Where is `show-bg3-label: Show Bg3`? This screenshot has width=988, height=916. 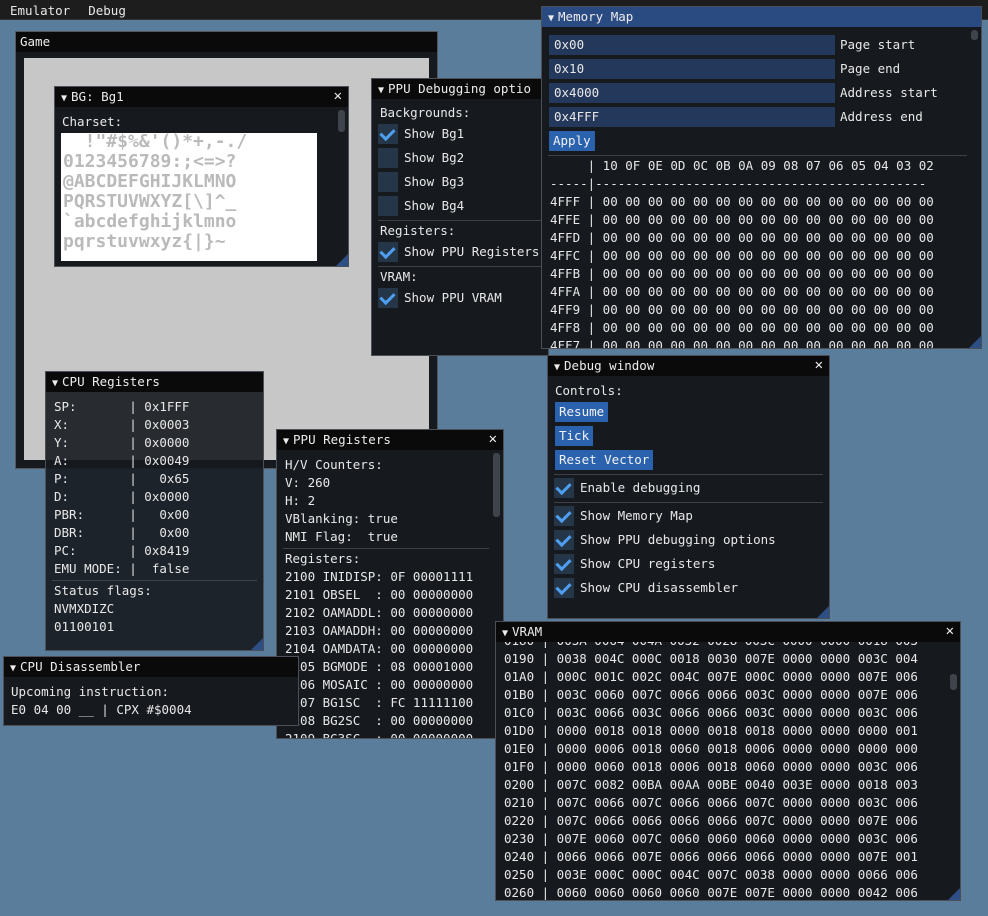 show-bg3-label: Show Bg3 is located at coordinates (434, 181).